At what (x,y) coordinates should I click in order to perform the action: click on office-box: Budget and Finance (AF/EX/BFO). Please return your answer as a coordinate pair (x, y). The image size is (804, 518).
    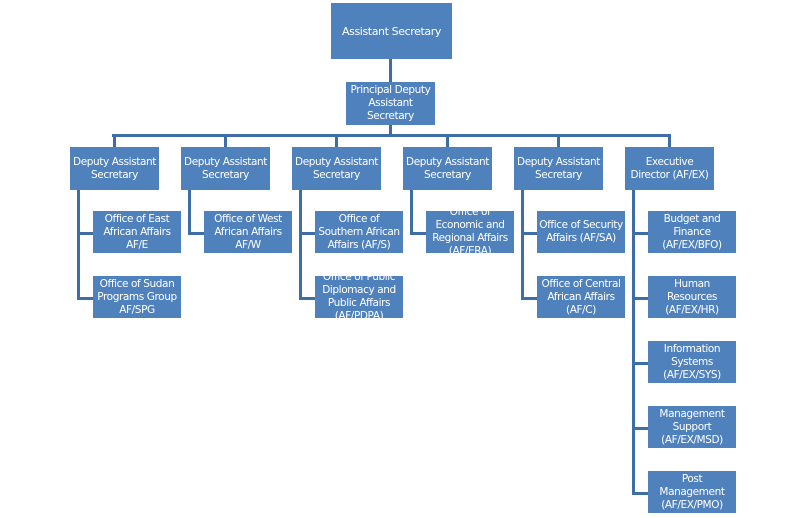
    Looking at the image, I should click on (692, 232).